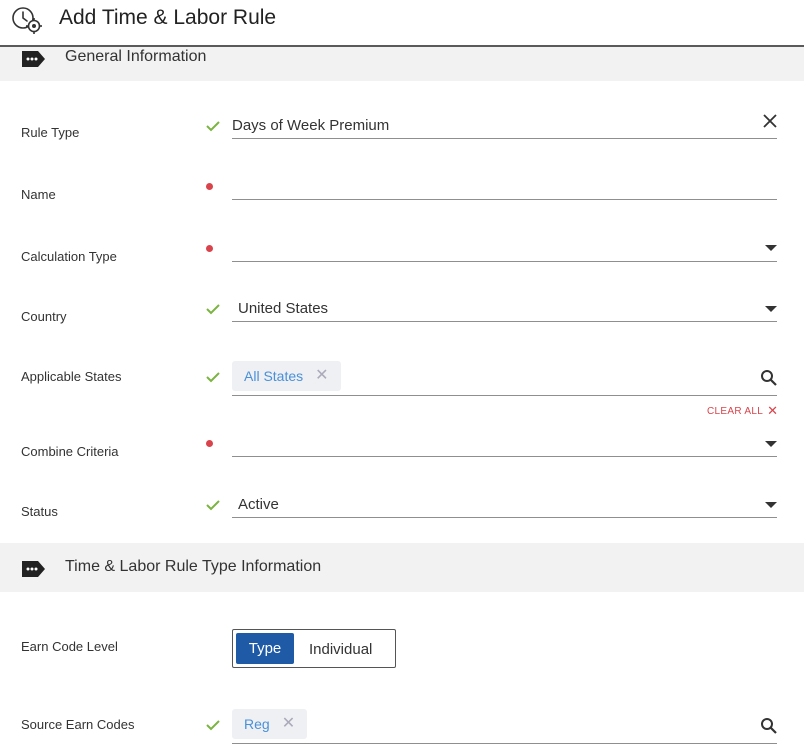 The width and height of the screenshot is (804, 750). I want to click on earn-code-level-toggle: Type Individual, so click(314, 648).